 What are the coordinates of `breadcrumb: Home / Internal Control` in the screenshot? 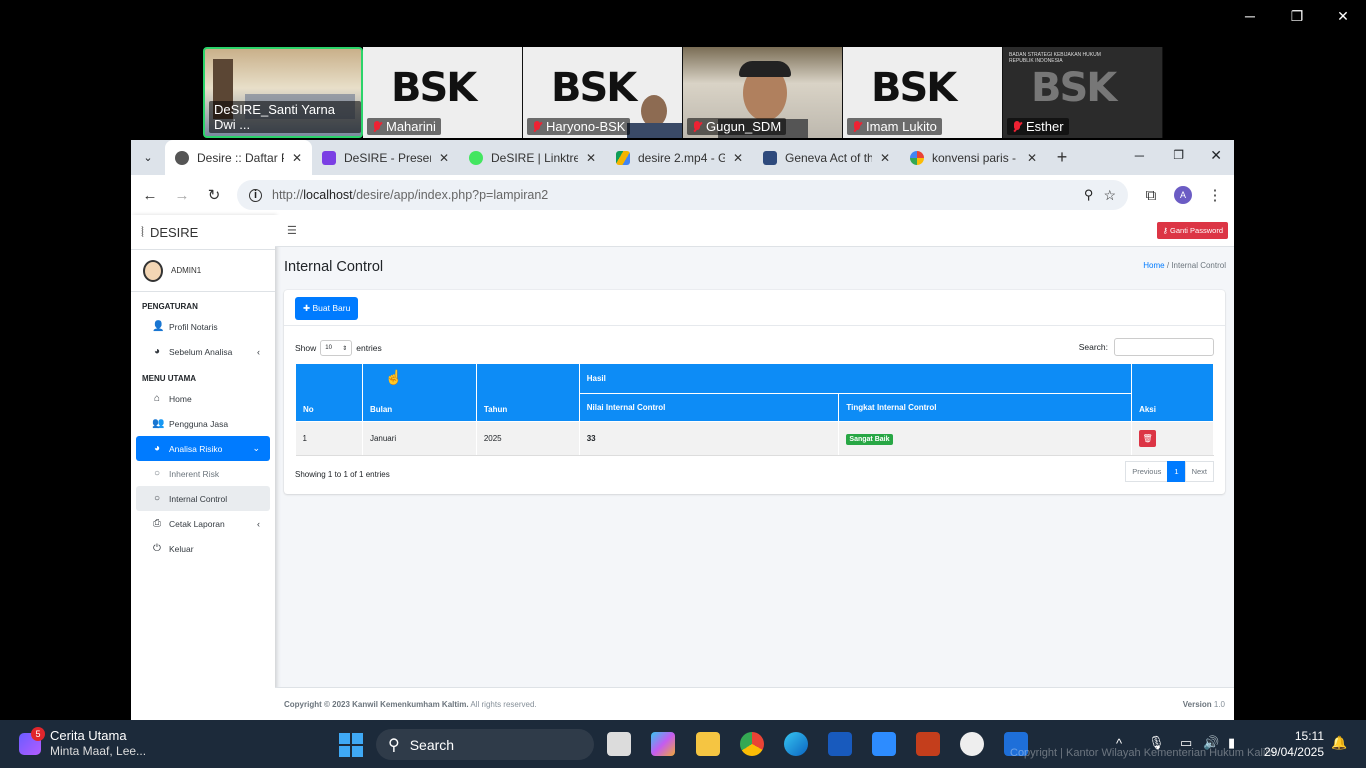 It's located at (1184, 265).